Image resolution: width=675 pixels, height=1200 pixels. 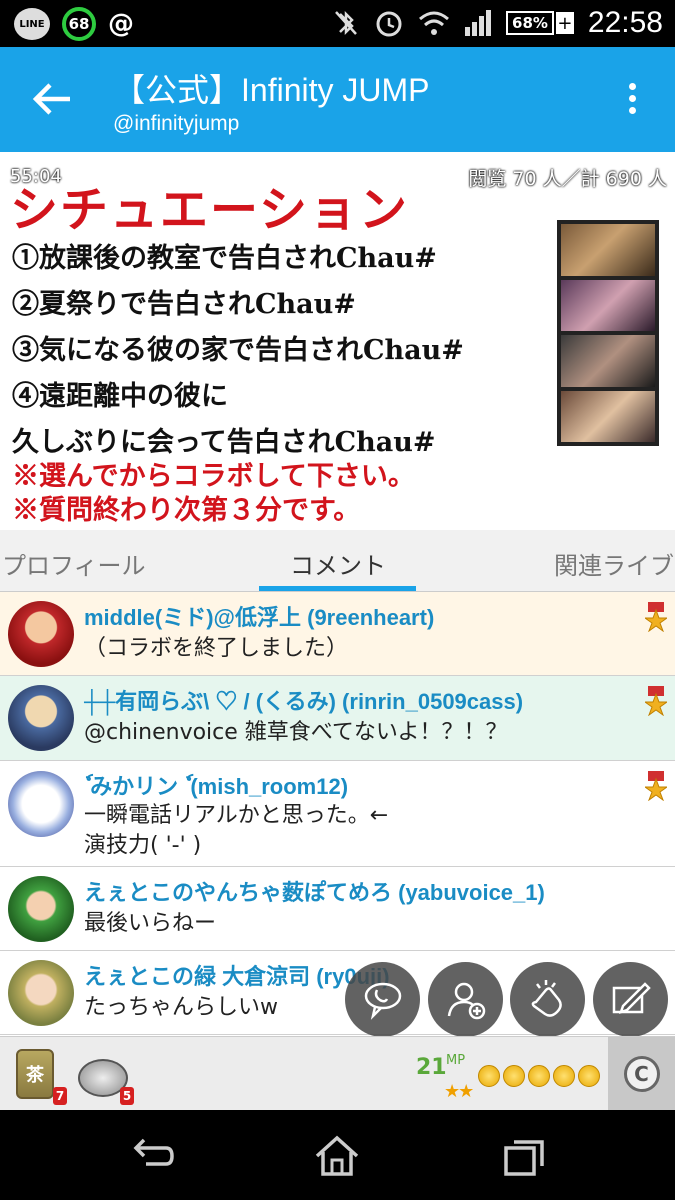 I want to click on battery-icon: 68%, so click(x=530, y=23).